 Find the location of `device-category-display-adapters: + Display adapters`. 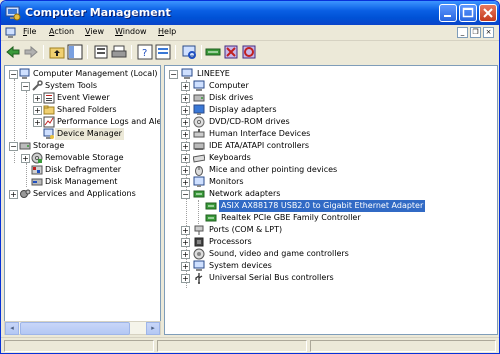

device-category-display-adapters: + Display adapters is located at coordinates (332, 110).